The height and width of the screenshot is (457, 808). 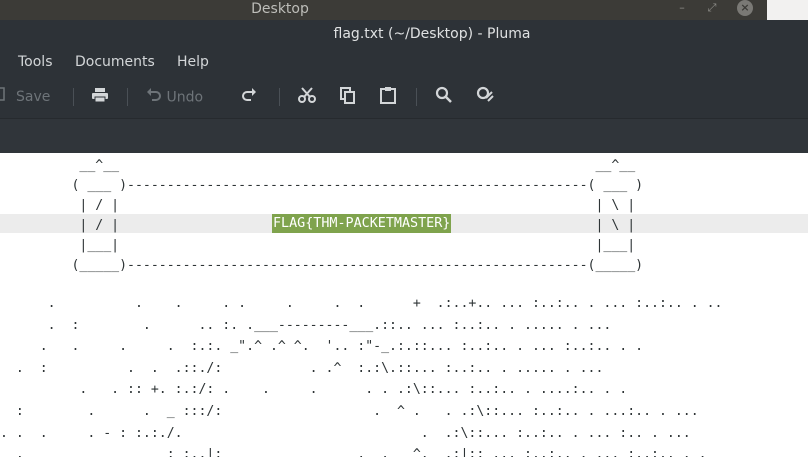 I want to click on undo-button: Undo, so click(x=174, y=97).